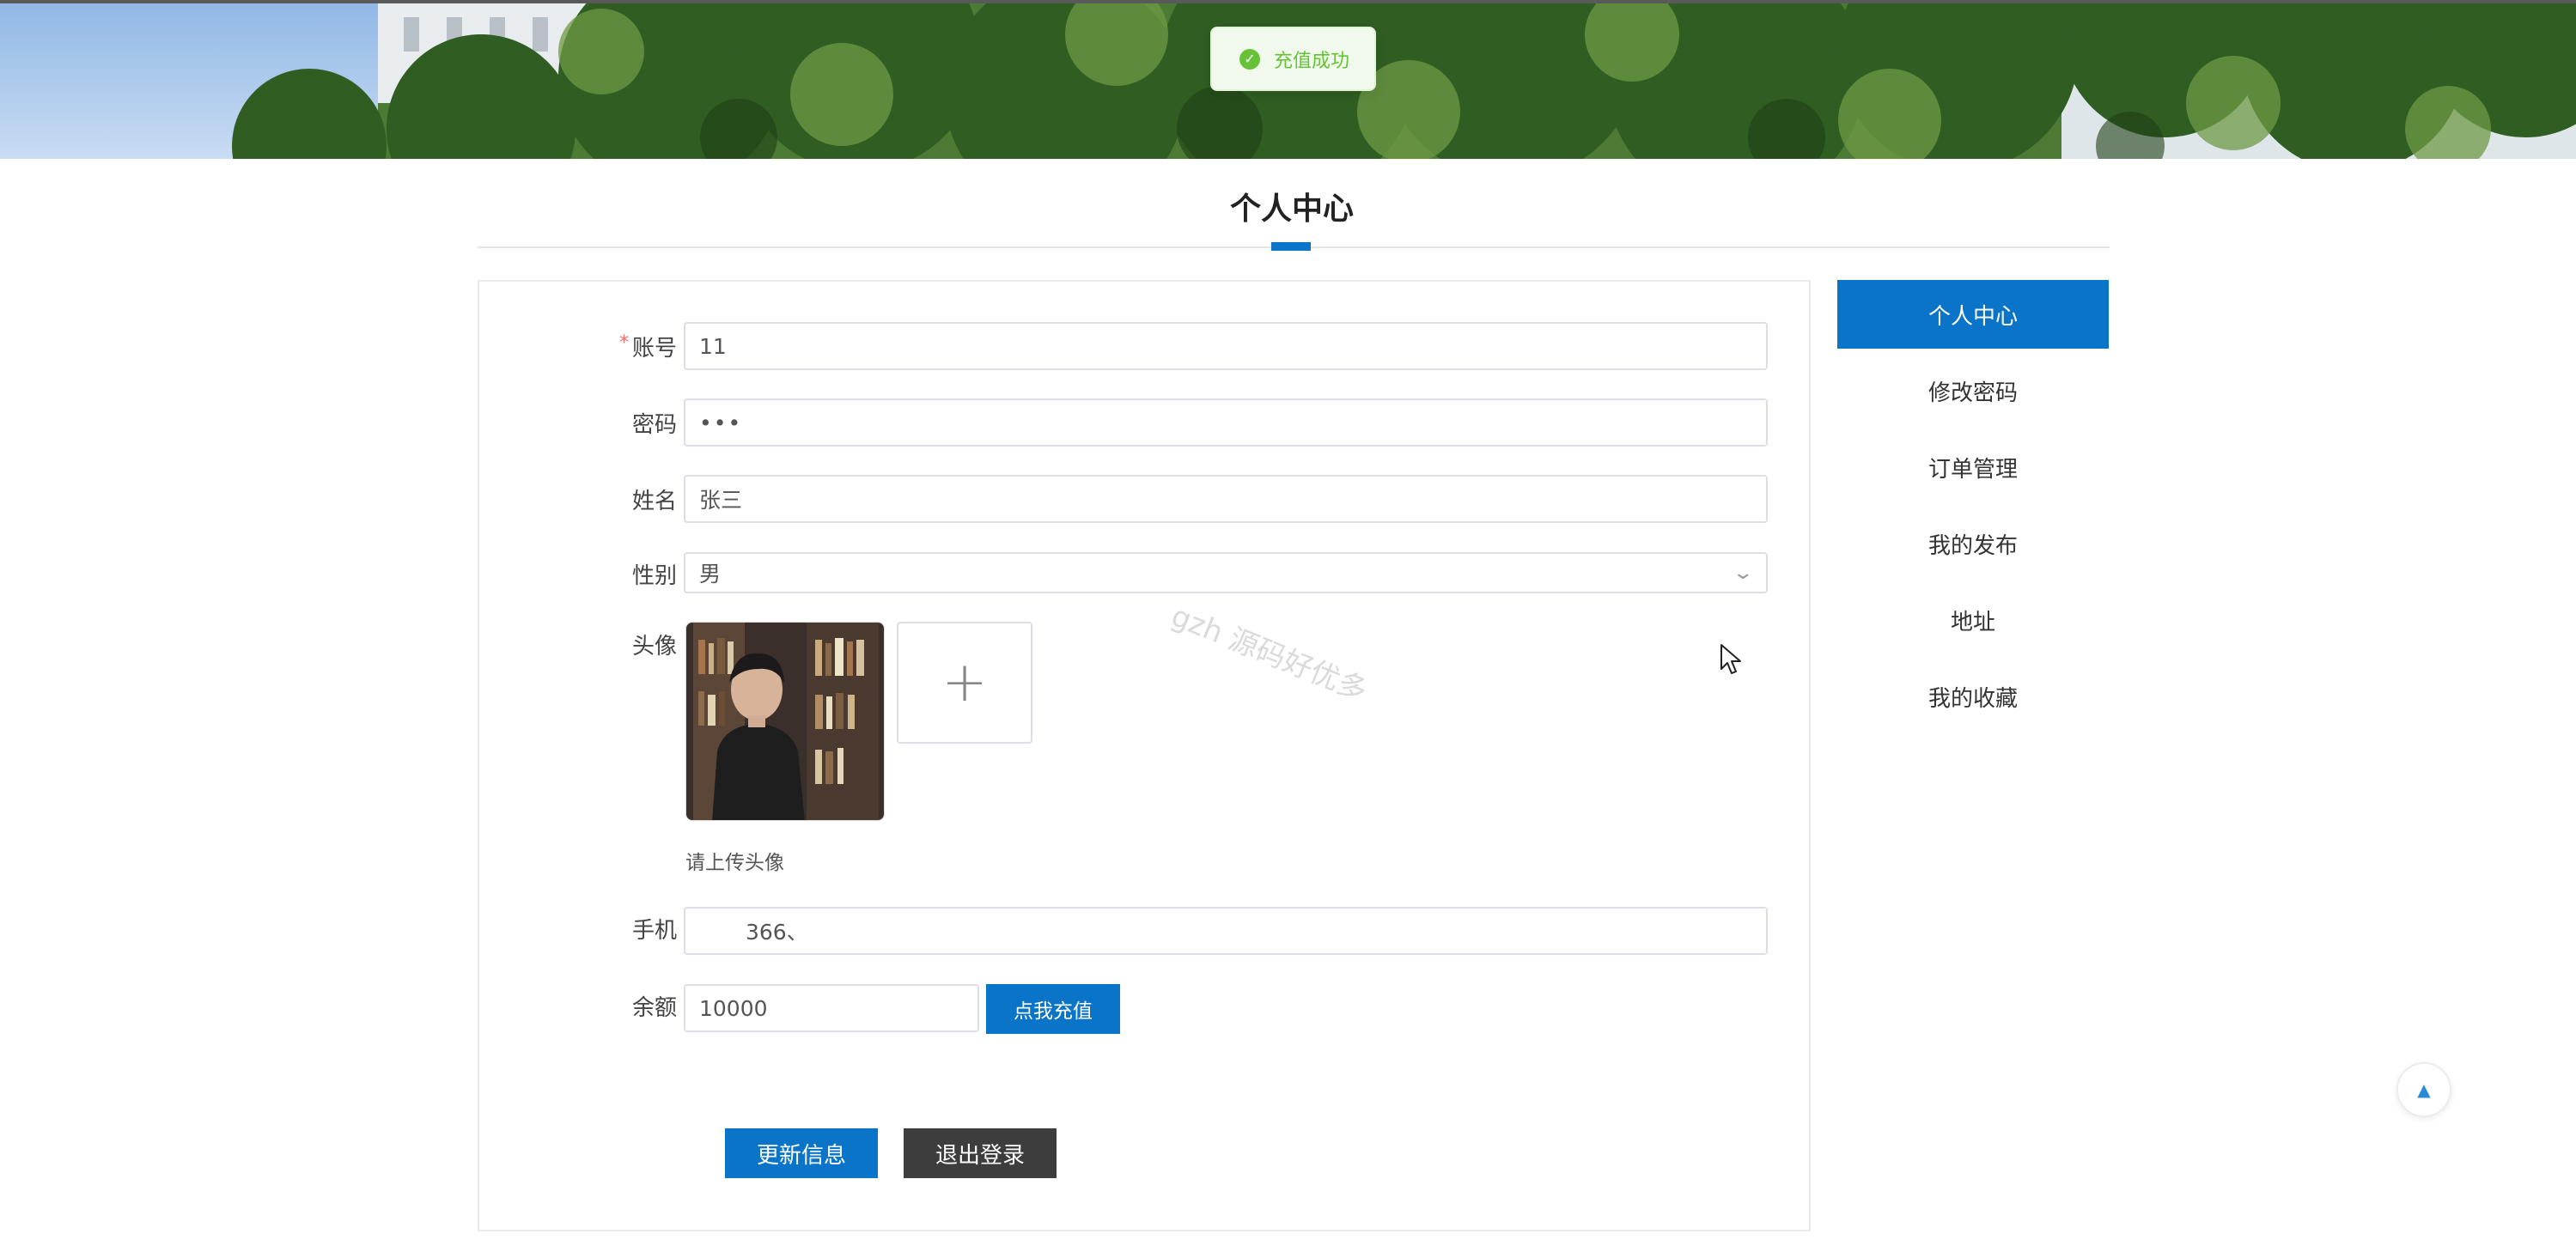 The height and width of the screenshot is (1246, 2576). What do you see at coordinates (1973, 543) in the screenshot?
I see `sidebar-item-my-posts: 我的发布` at bounding box center [1973, 543].